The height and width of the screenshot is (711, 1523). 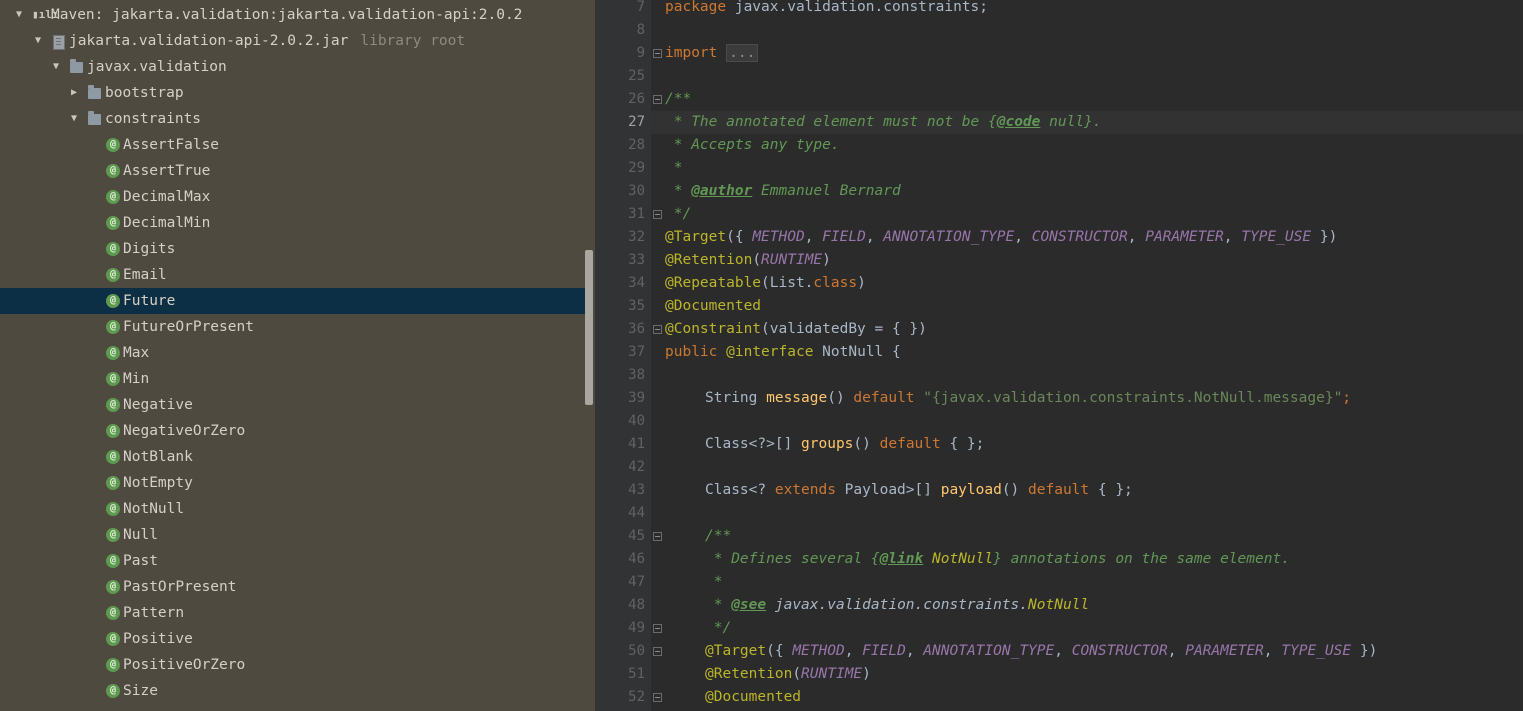 What do you see at coordinates (180, 587) in the screenshot?
I see `tree-node-label: PastOrPresent` at bounding box center [180, 587].